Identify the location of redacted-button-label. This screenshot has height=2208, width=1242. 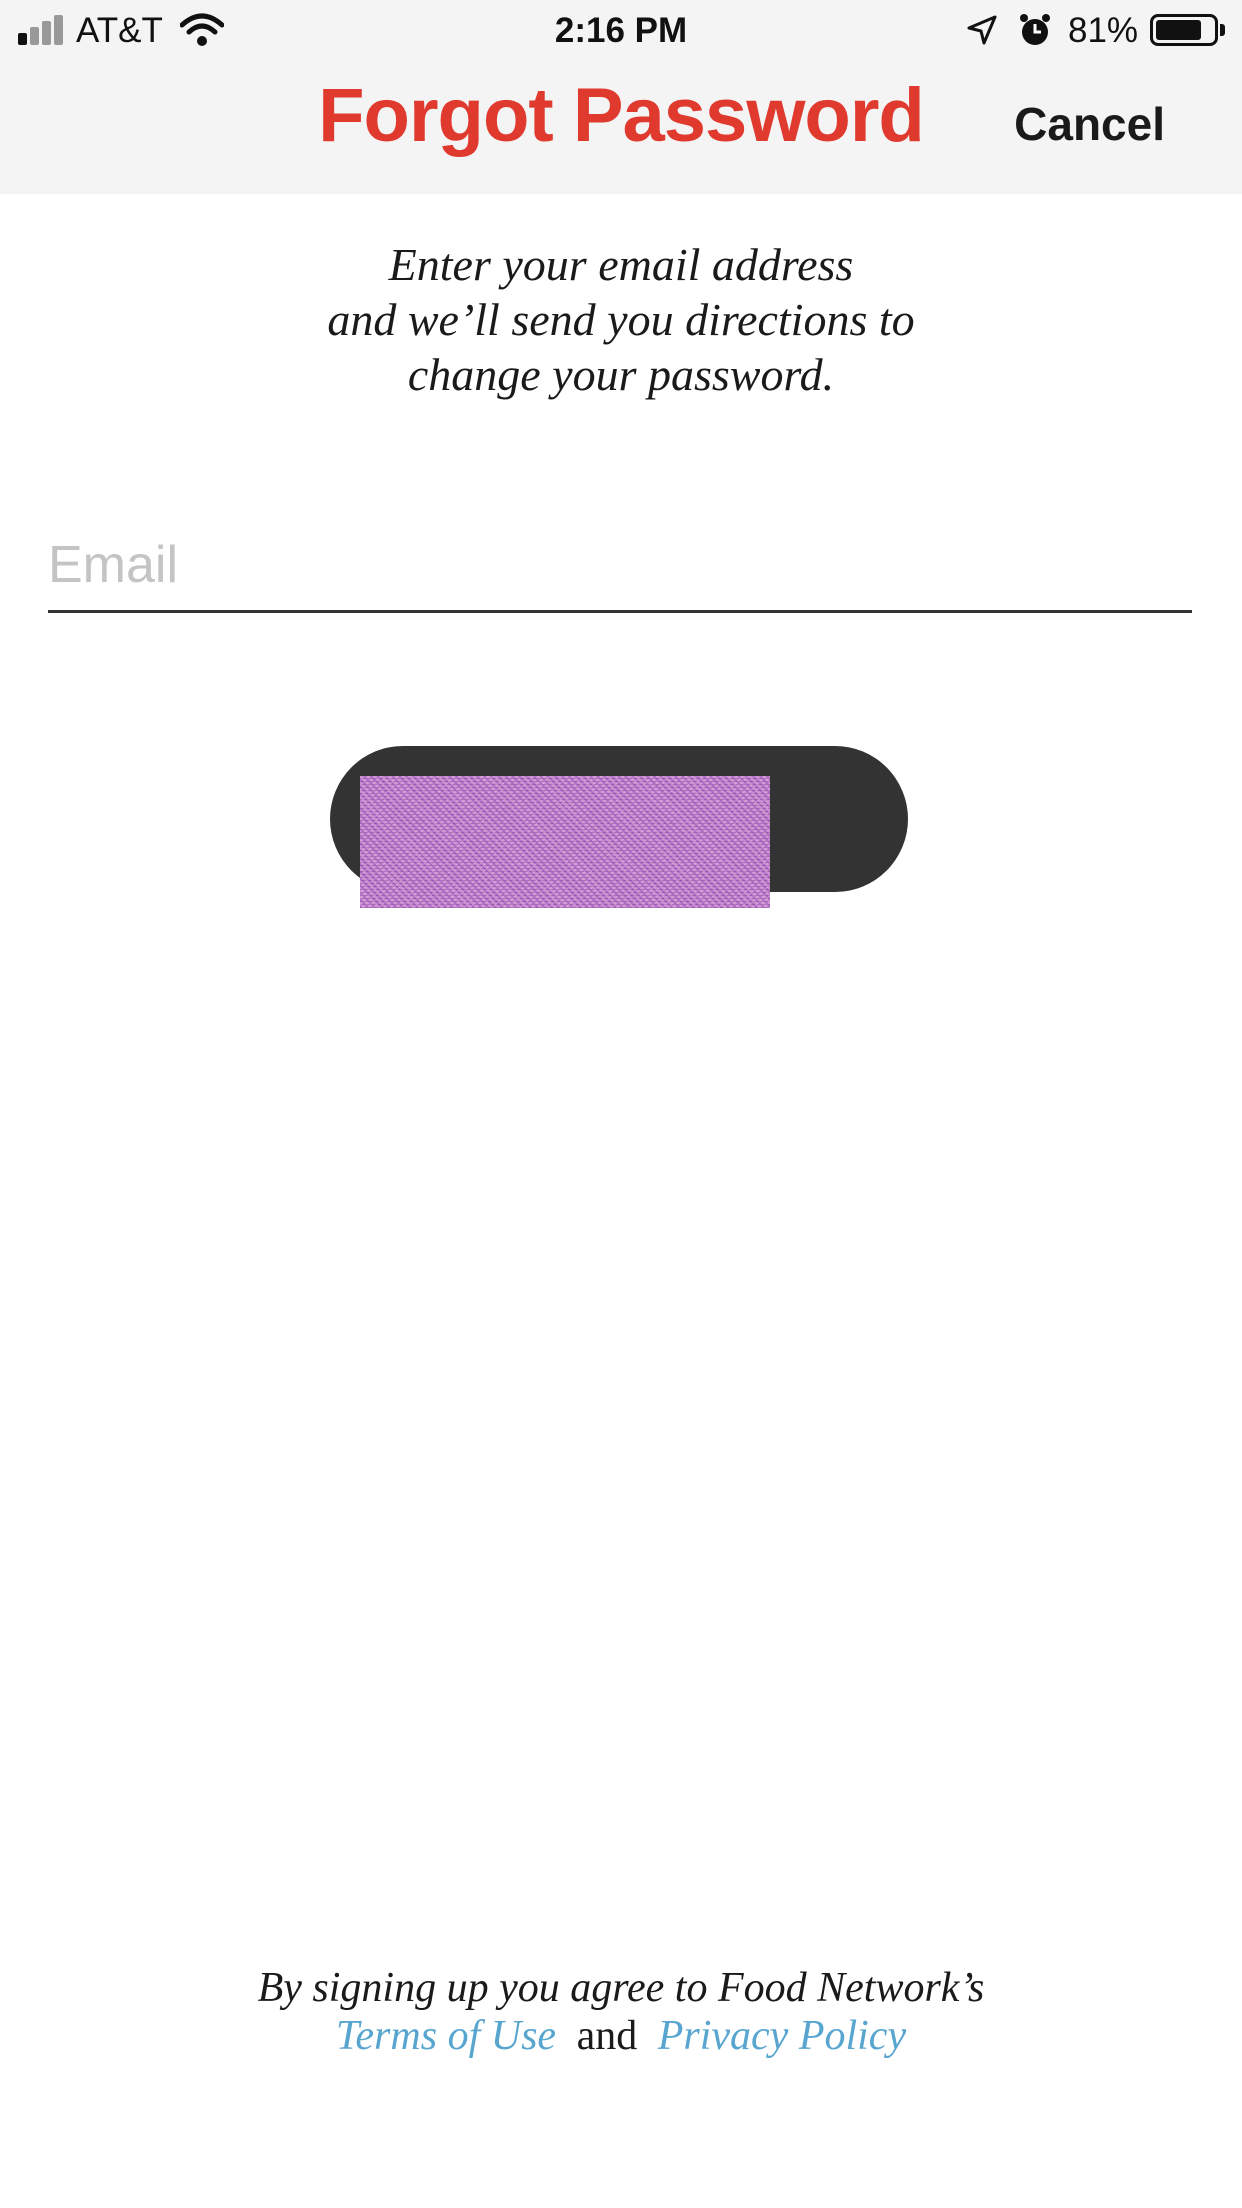
(565, 842).